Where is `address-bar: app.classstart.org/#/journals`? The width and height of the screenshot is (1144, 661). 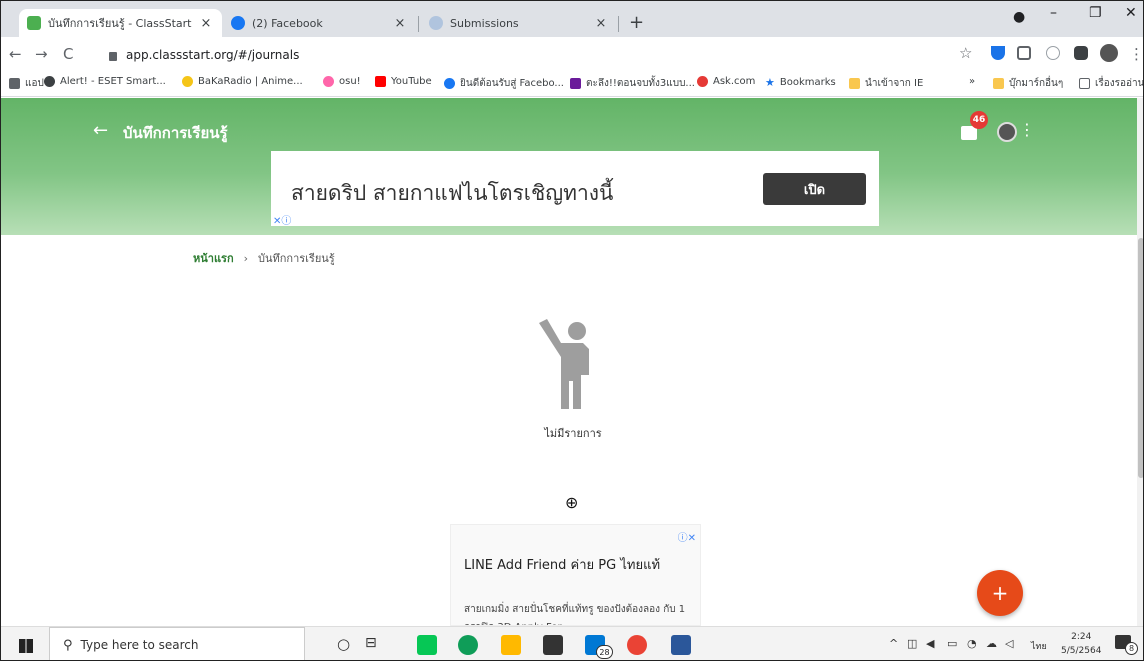
address-bar: app.classstart.org/#/journals is located at coordinates (528, 55).